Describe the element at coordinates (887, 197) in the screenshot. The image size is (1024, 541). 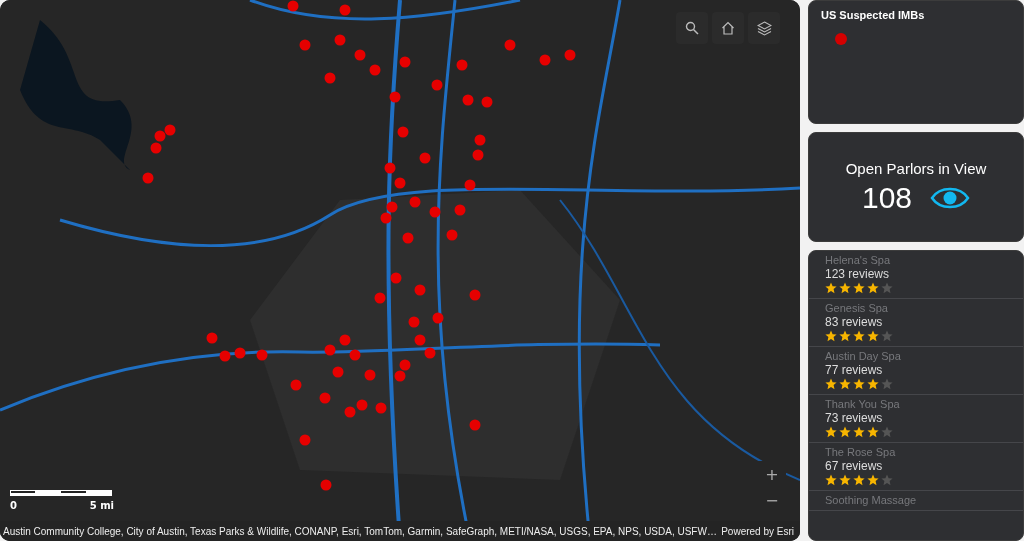
I see `indicator-value: 108` at that location.